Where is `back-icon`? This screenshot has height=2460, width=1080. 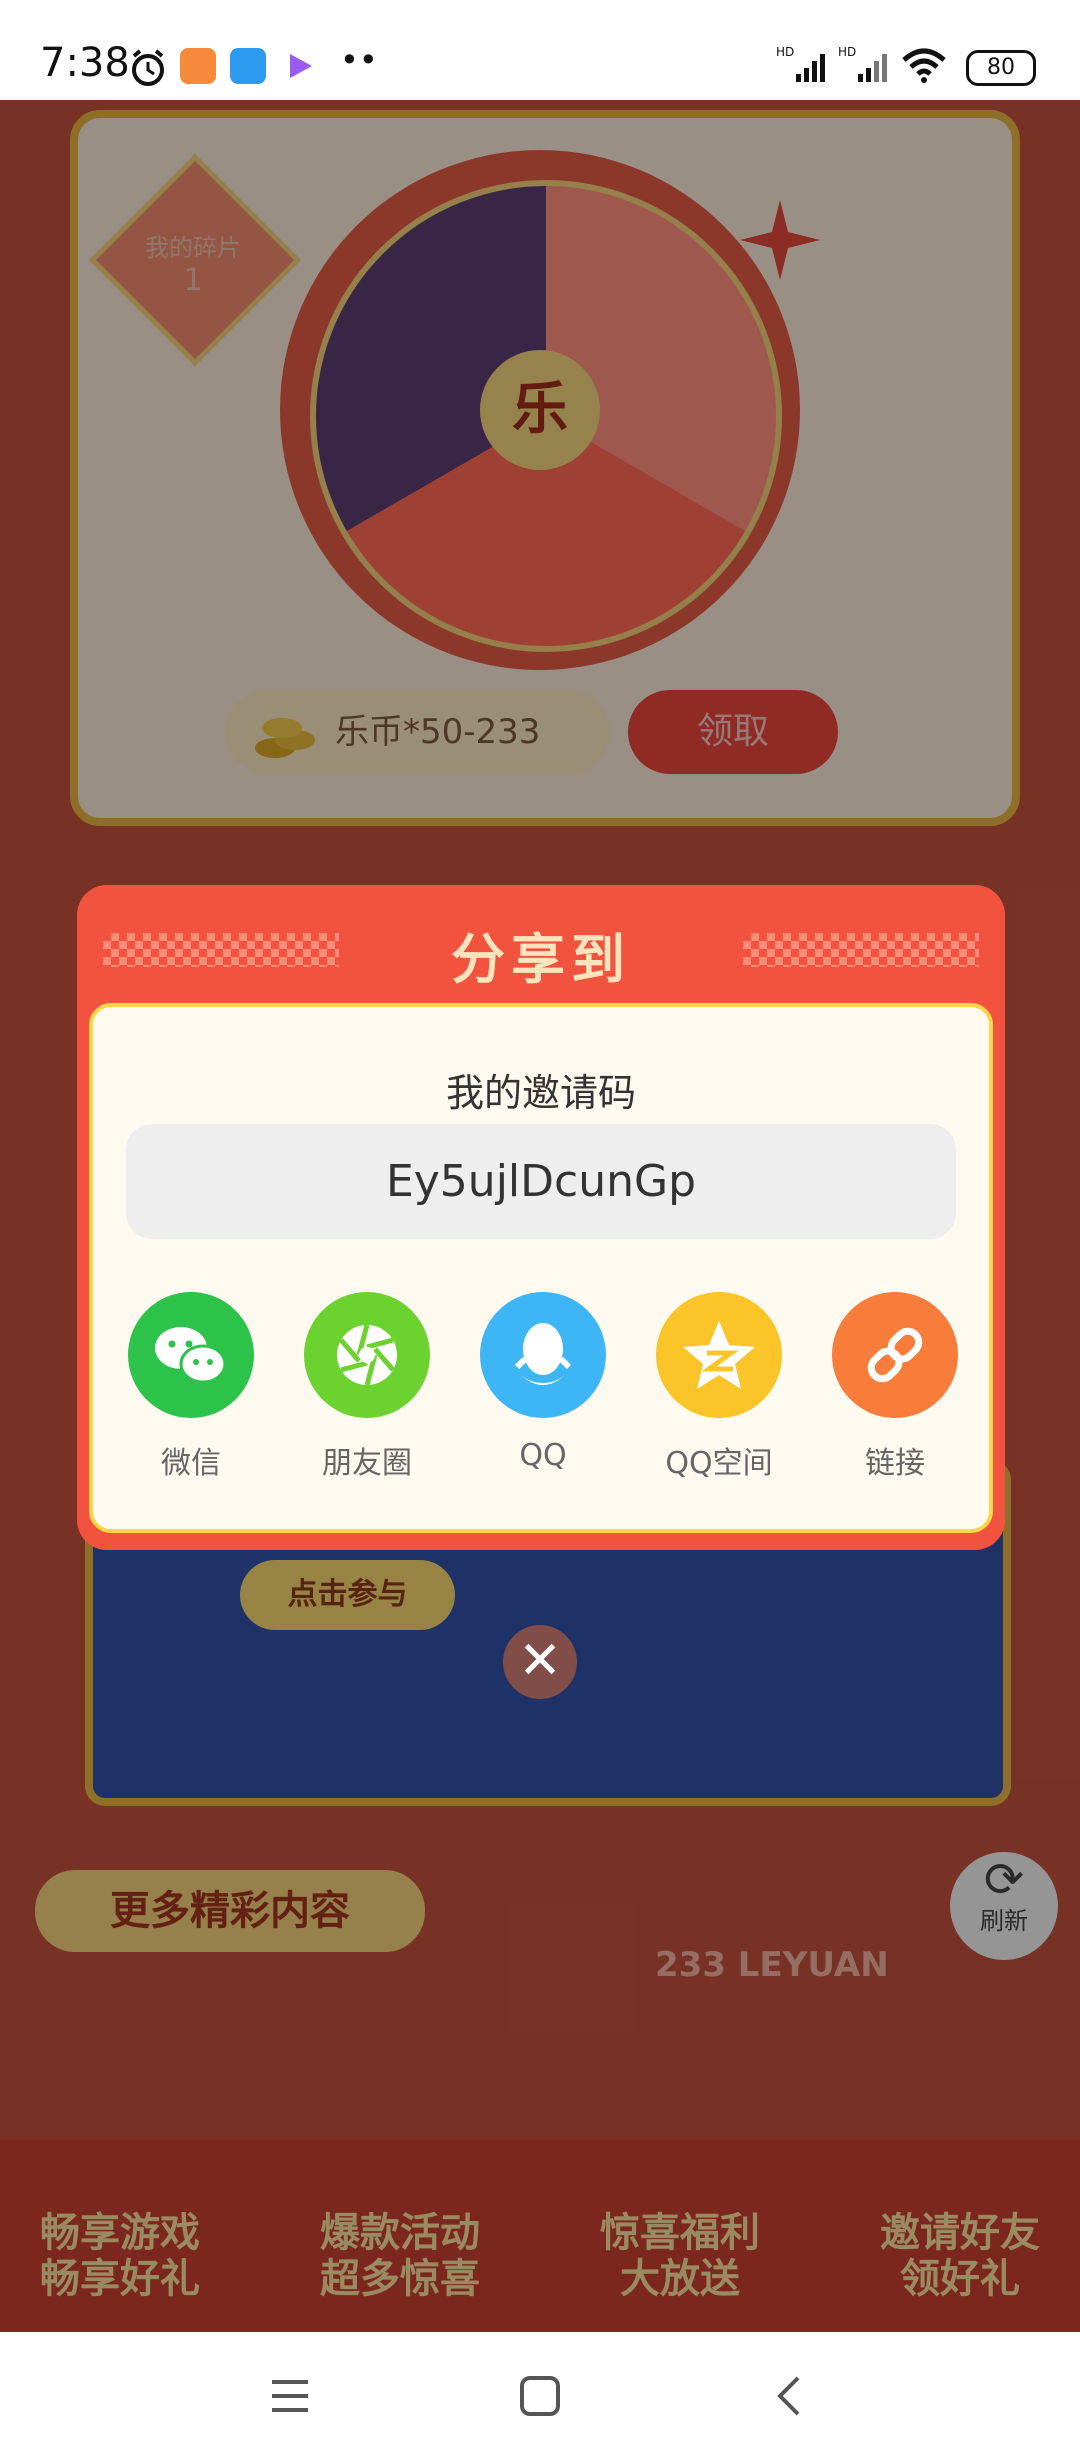
back-icon is located at coordinates (790, 2396).